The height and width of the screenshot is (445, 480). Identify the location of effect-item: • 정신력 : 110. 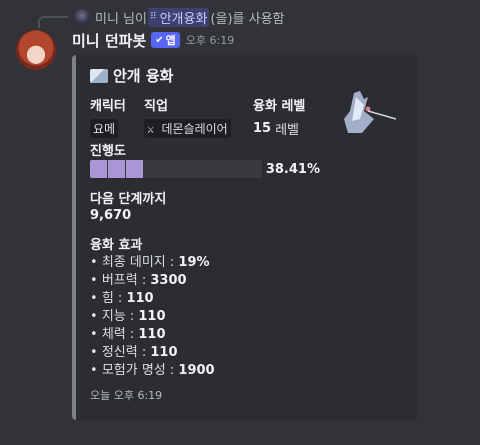
(134, 352).